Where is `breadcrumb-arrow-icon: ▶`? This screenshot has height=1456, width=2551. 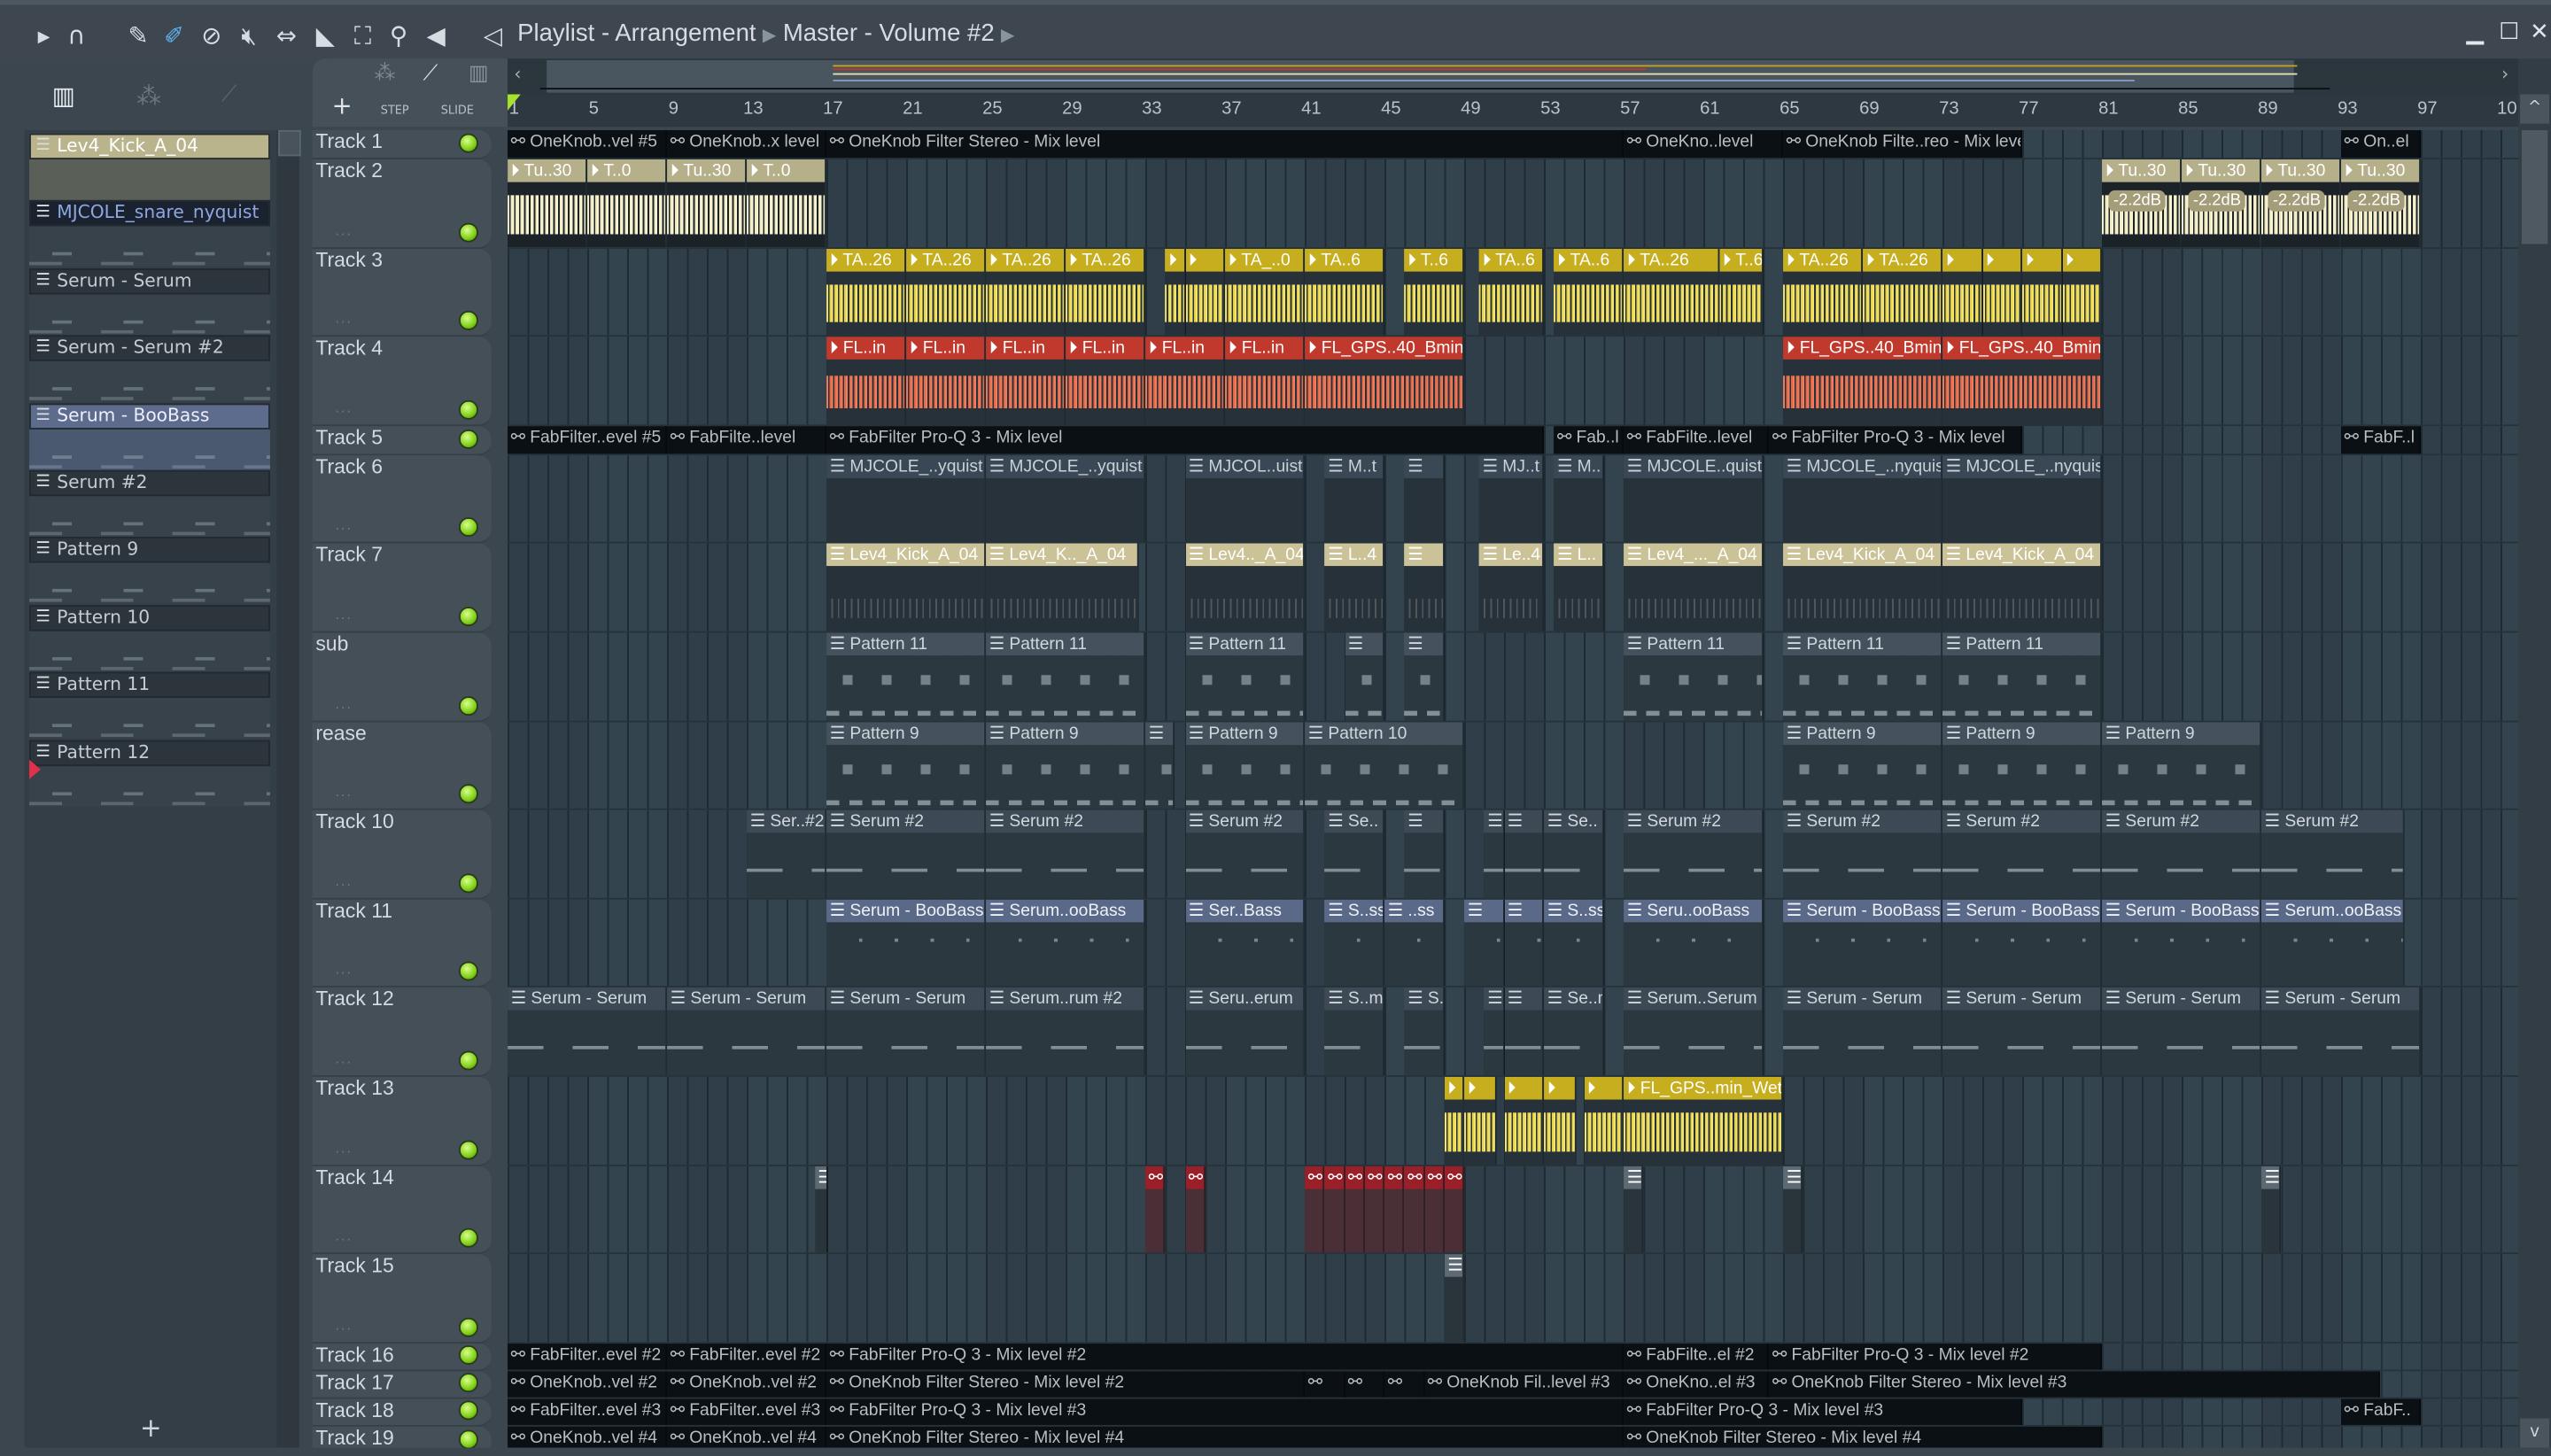
breadcrumb-arrow-icon: ▶ is located at coordinates (1008, 36).